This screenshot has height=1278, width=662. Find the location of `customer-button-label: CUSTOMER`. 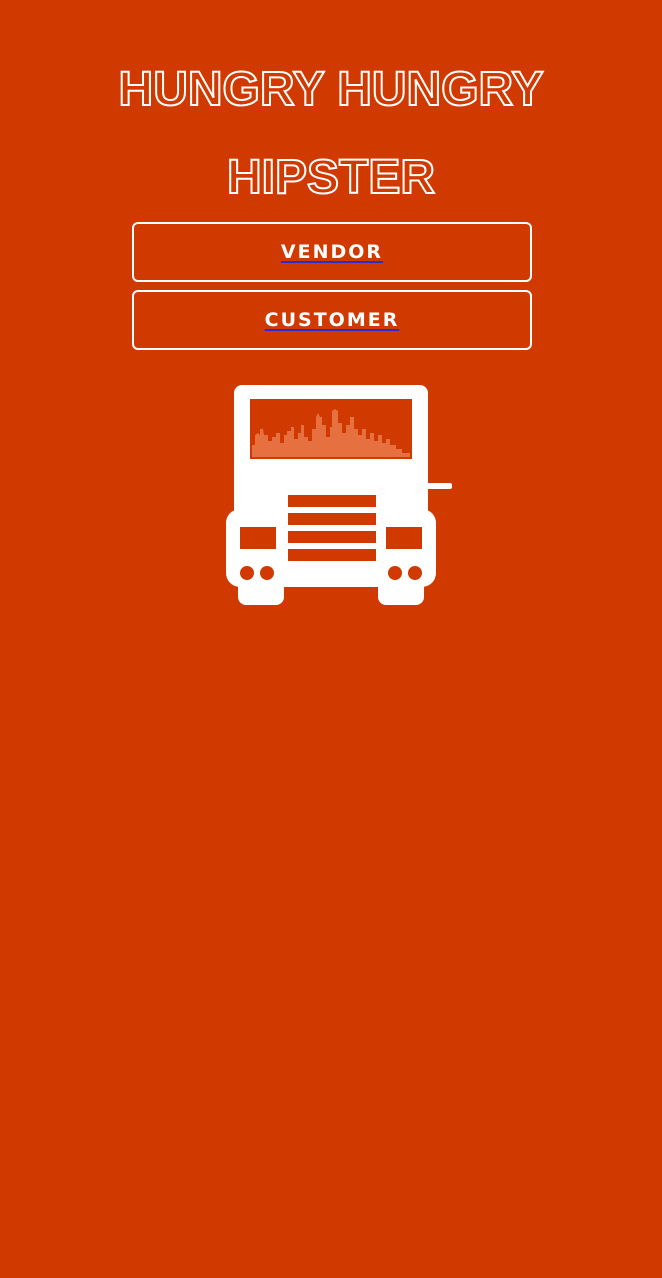

customer-button-label: CUSTOMER is located at coordinates (332, 320).